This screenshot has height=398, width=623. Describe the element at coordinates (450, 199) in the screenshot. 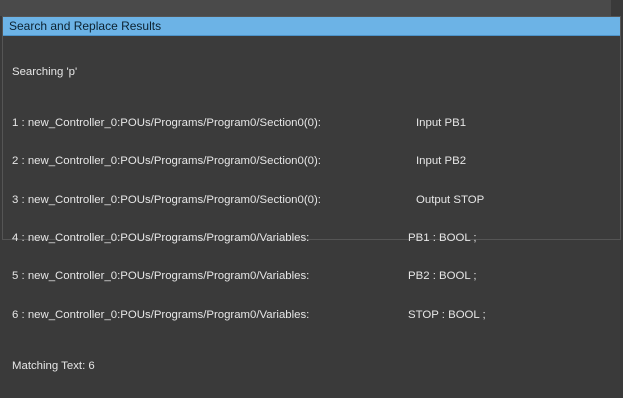

I see `result-detail: Output STOP` at that location.